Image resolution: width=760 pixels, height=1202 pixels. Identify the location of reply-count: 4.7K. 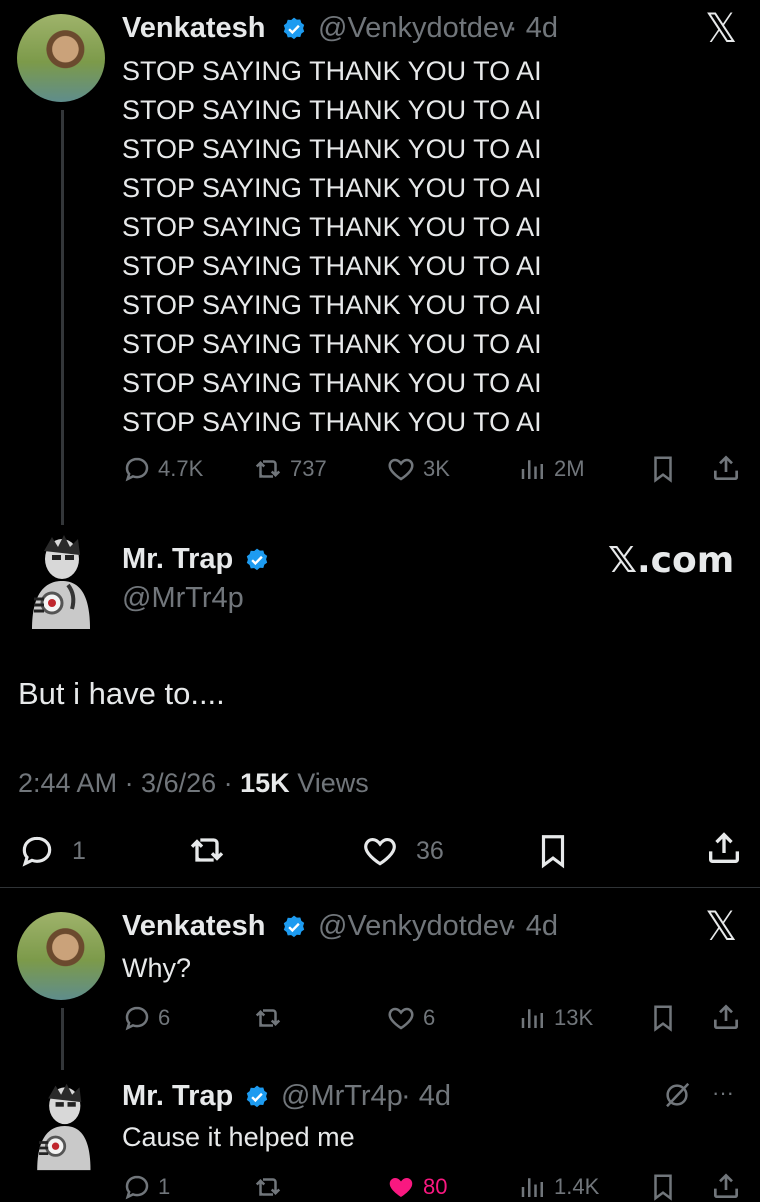
(181, 468).